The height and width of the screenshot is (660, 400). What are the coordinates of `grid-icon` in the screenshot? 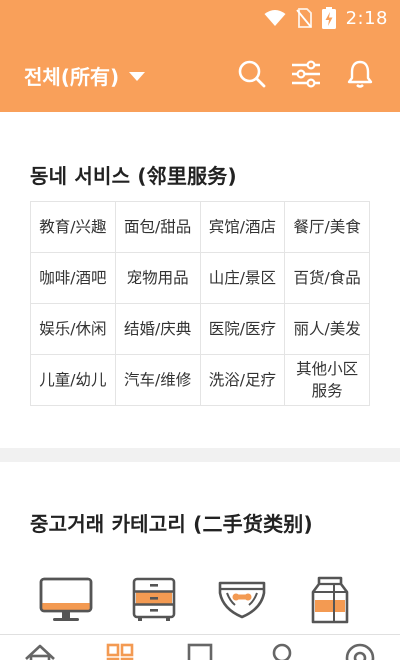 It's located at (120, 651).